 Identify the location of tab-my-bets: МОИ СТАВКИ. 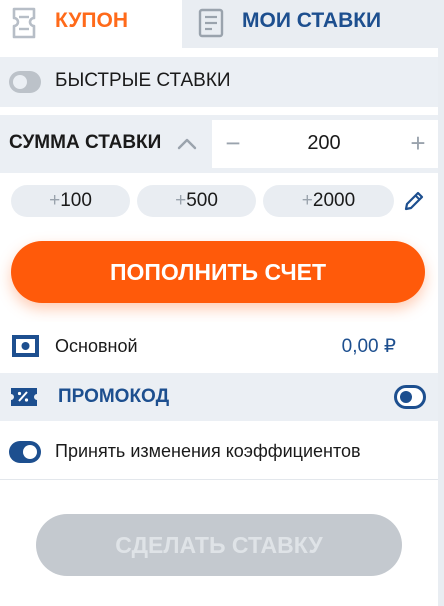
(313, 24).